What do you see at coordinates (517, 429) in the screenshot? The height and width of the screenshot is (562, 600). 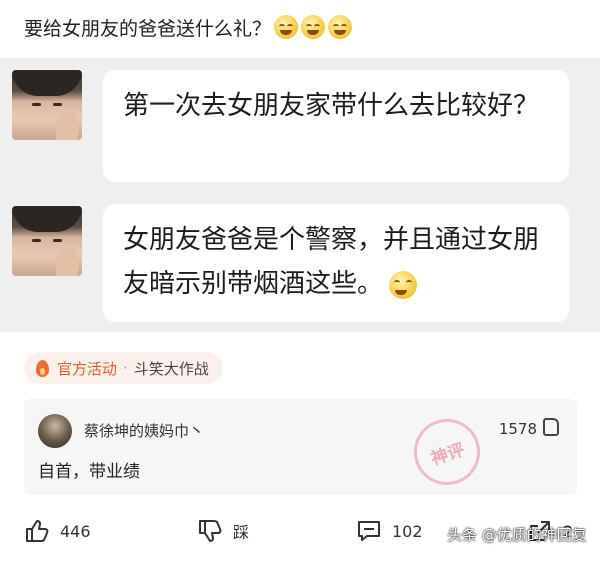 I see `comment-like-count: 1578` at bounding box center [517, 429].